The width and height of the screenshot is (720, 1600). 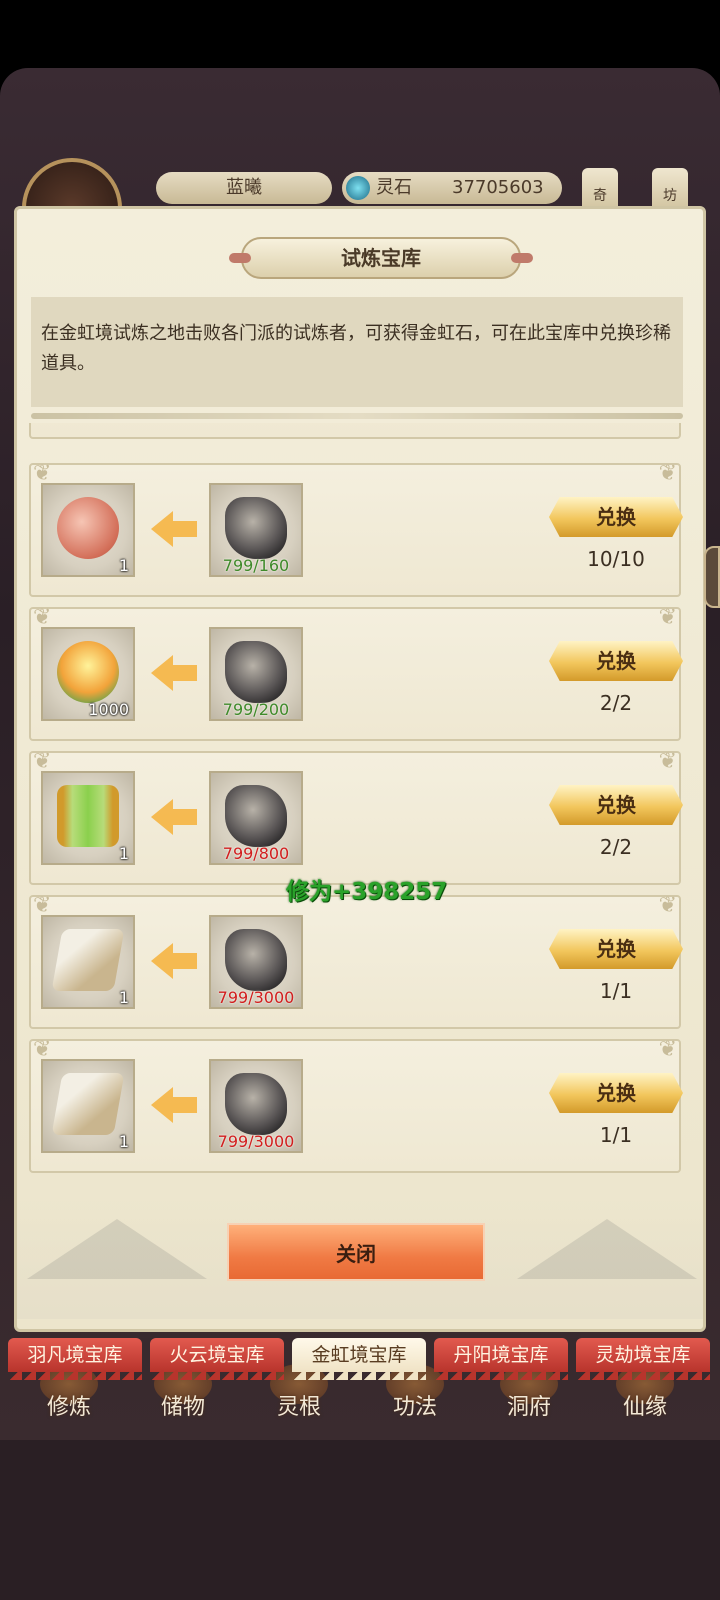 I want to click on exchange-row: 1000 799/200 兑换 2/2, so click(x=356, y=673).